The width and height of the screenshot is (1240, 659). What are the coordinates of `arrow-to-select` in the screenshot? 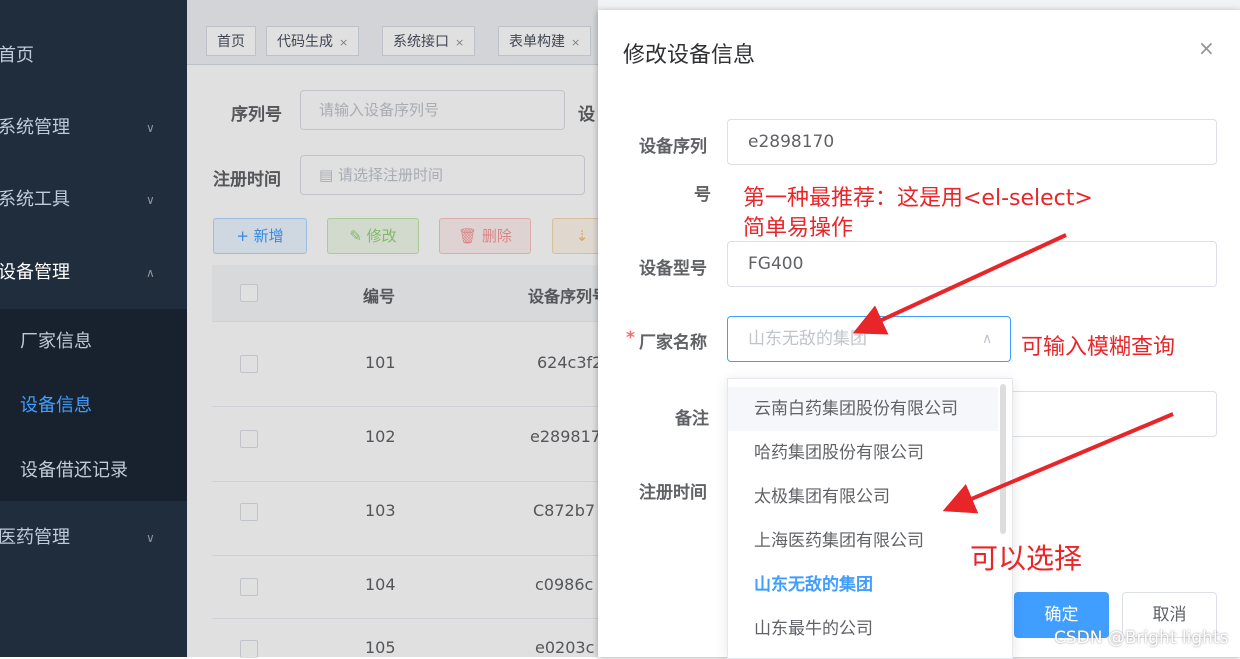 It's located at (959, 284).